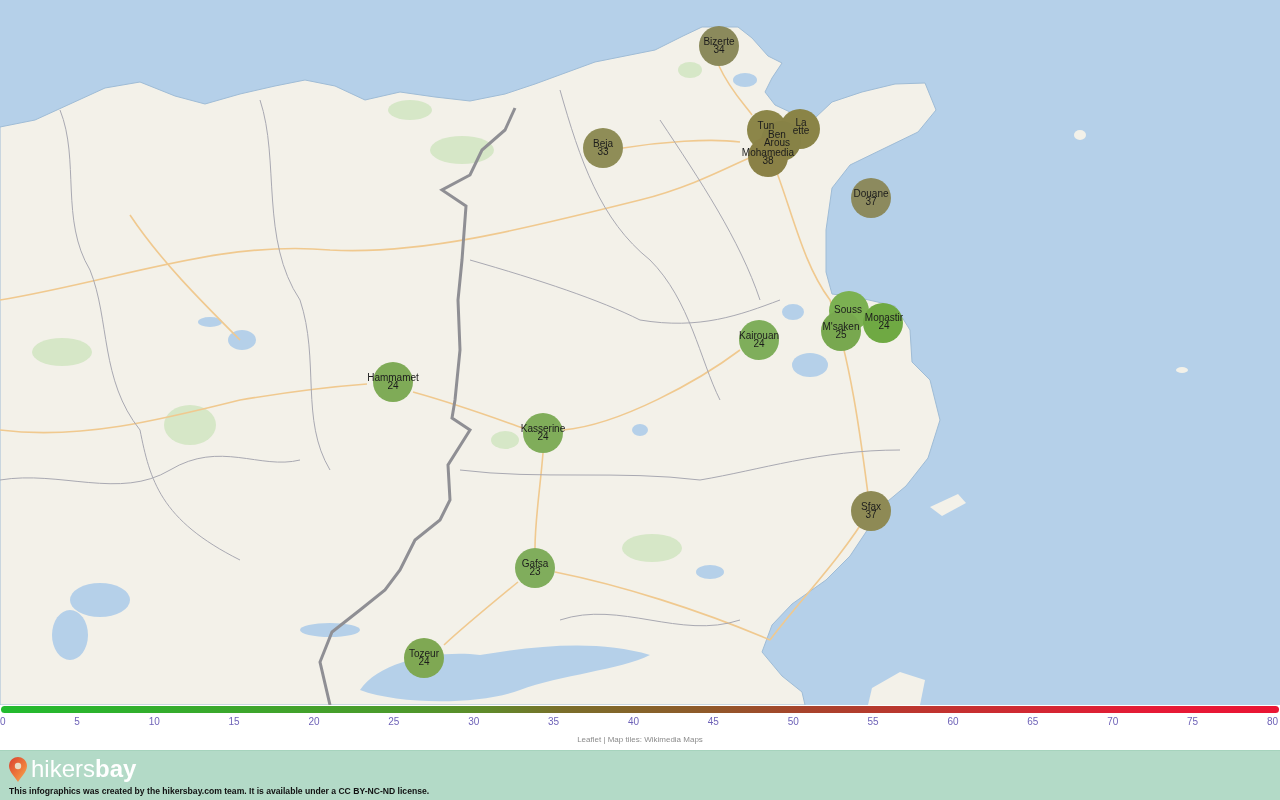 The image size is (1280, 800). I want to click on marker-label: Beja, so click(603, 144).